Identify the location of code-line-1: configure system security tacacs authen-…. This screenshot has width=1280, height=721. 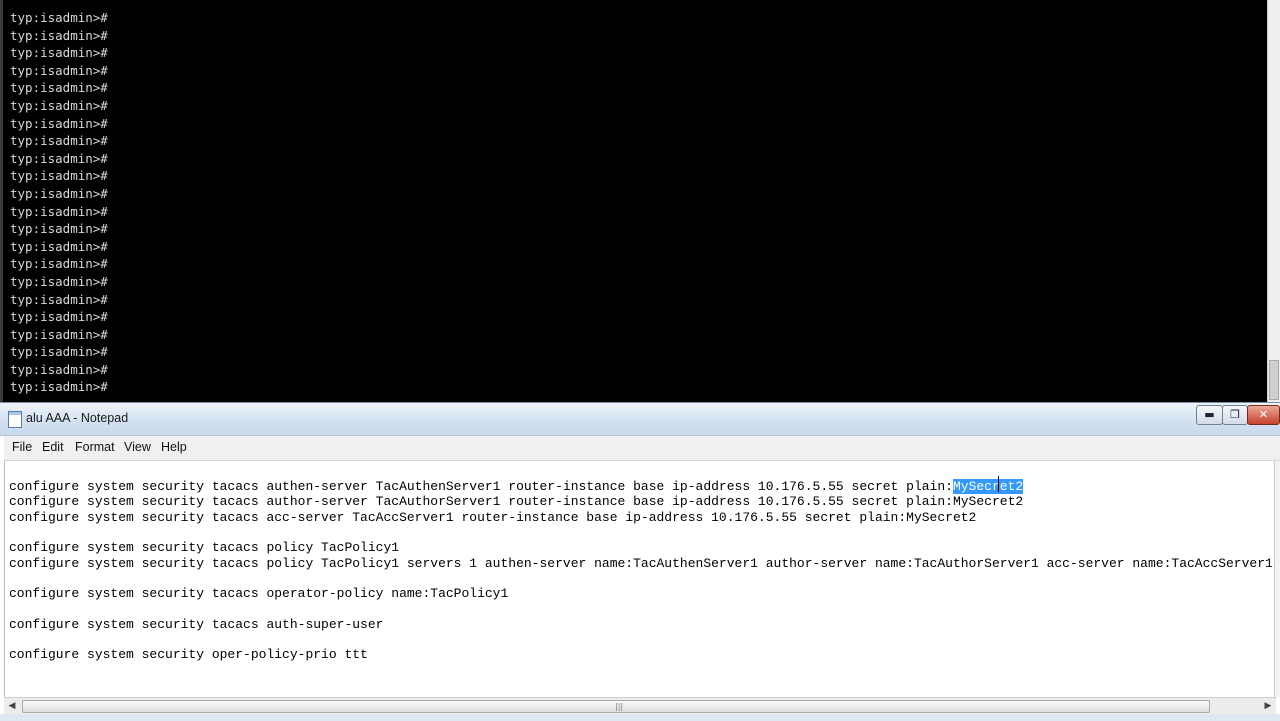
(516, 486).